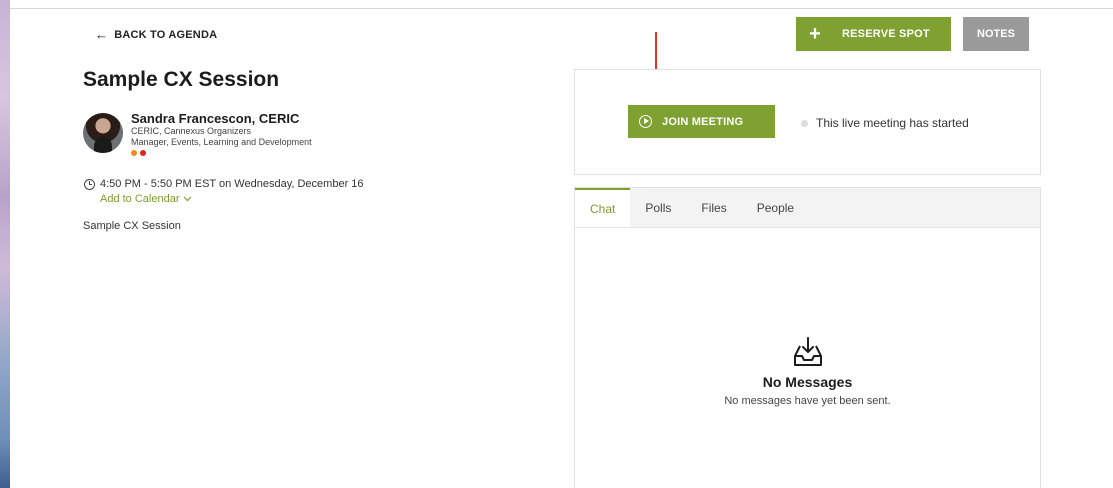  What do you see at coordinates (221, 118) in the screenshot?
I see `speaker-name: Sandra Francescon, CERIC` at bounding box center [221, 118].